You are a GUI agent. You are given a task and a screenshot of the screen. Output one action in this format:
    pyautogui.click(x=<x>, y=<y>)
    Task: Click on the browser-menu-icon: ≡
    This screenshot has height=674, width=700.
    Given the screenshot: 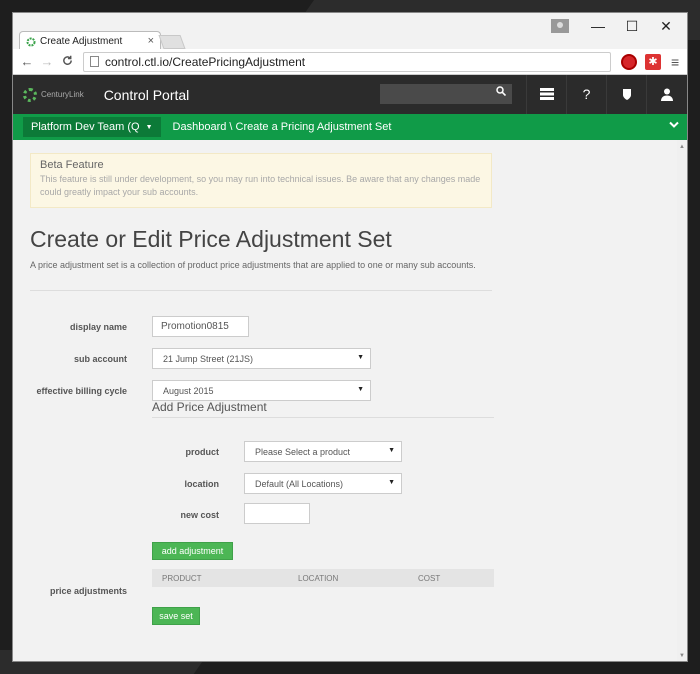 What is the action you would take?
    pyautogui.click(x=675, y=62)
    